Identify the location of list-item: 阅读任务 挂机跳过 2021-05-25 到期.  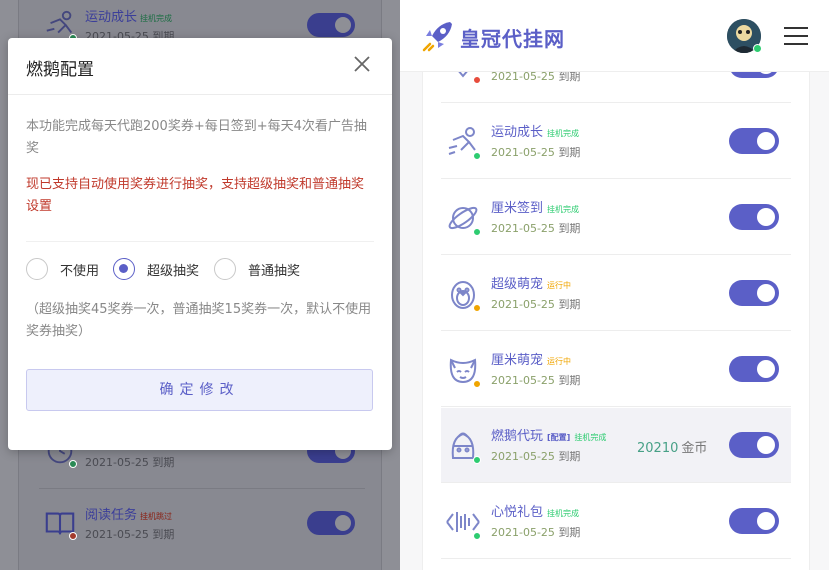
(201, 525).